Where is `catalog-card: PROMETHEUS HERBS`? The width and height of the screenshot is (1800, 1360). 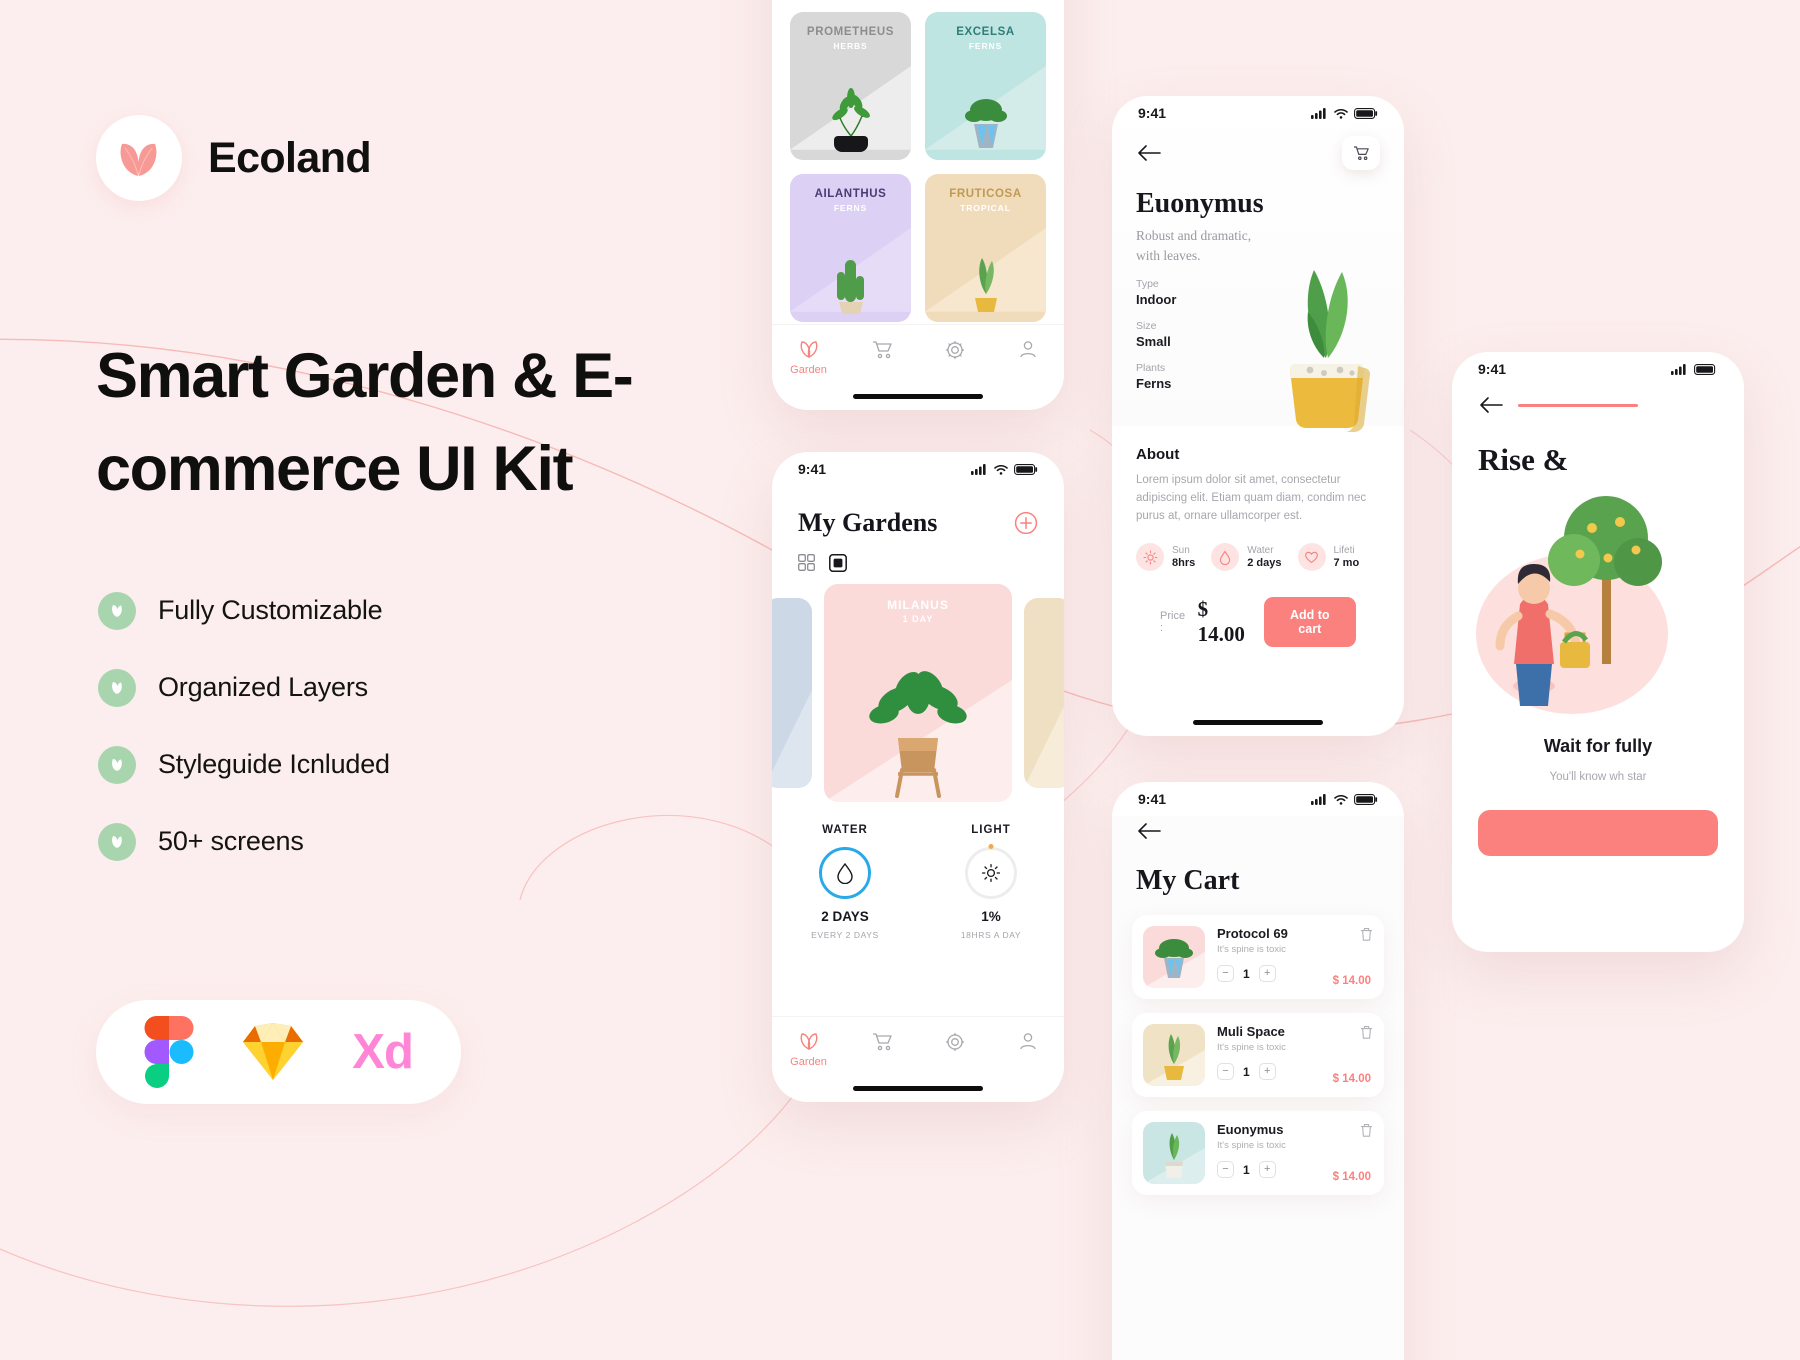
catalog-card: PROMETHEUS HERBS is located at coordinates (850, 86).